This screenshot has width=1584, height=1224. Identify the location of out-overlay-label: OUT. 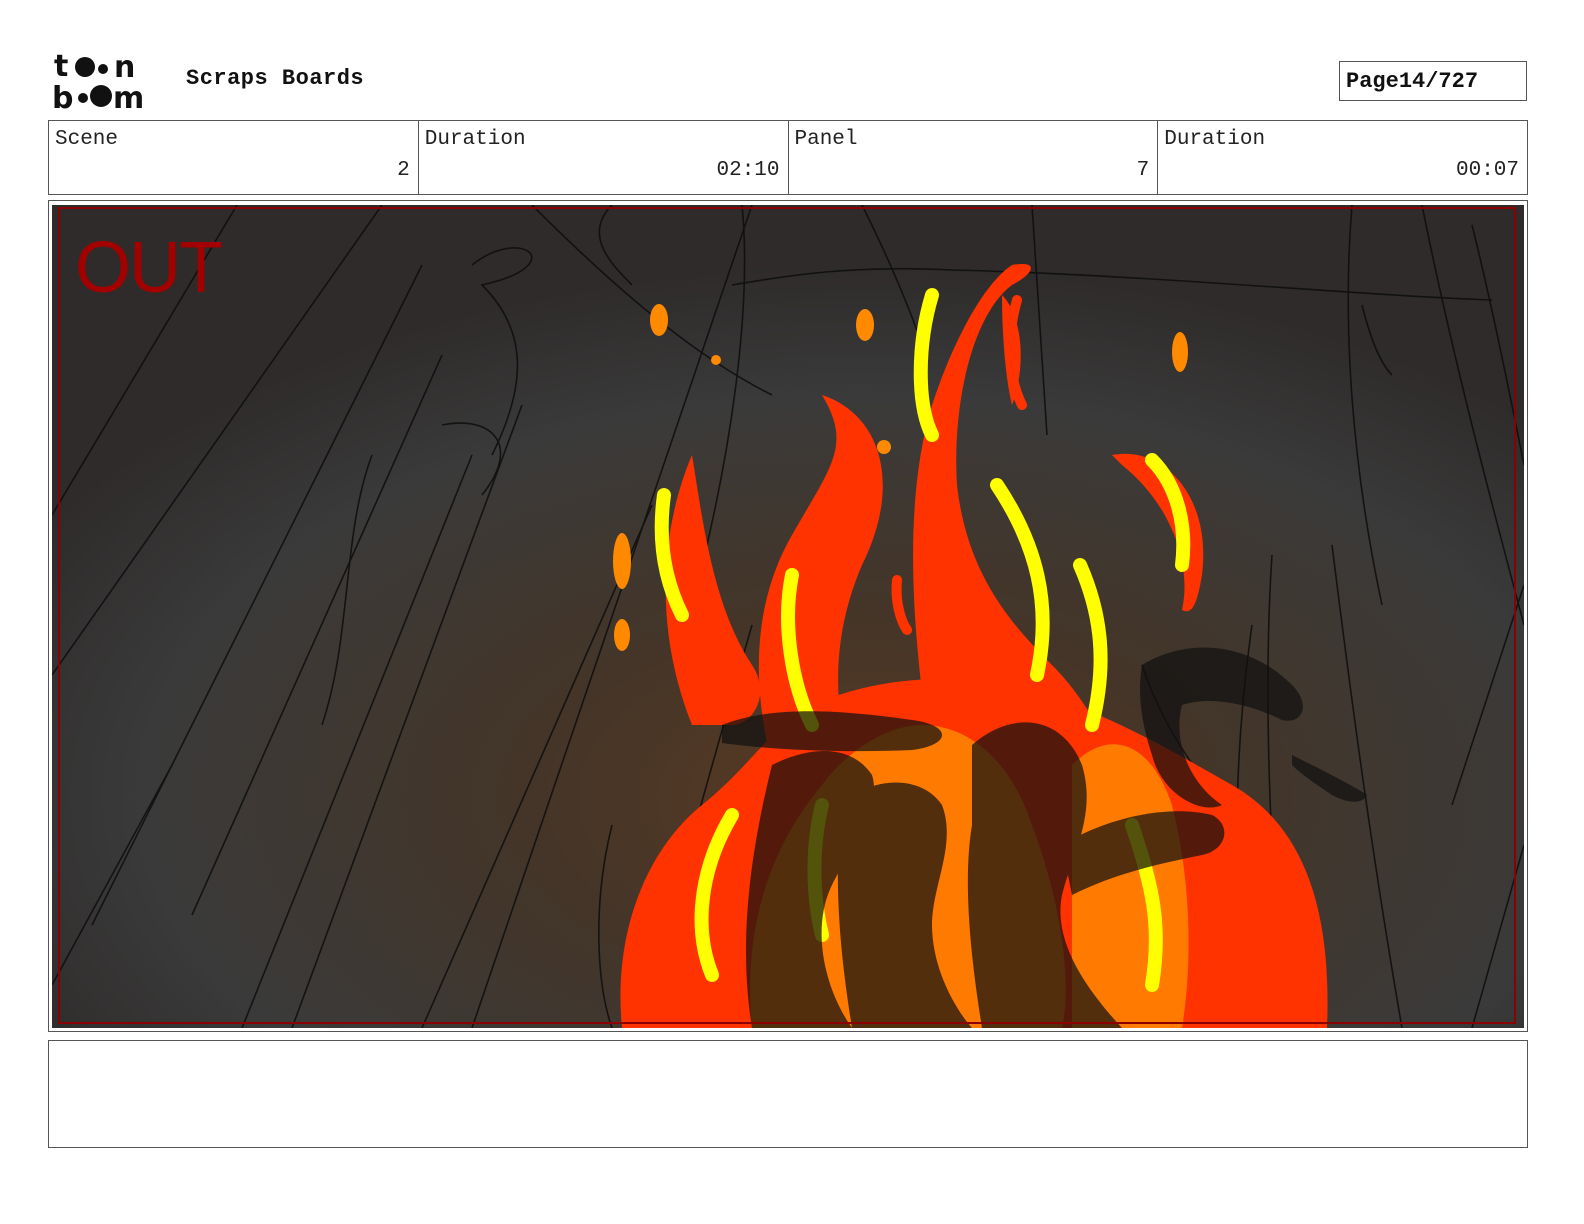
(149, 268).